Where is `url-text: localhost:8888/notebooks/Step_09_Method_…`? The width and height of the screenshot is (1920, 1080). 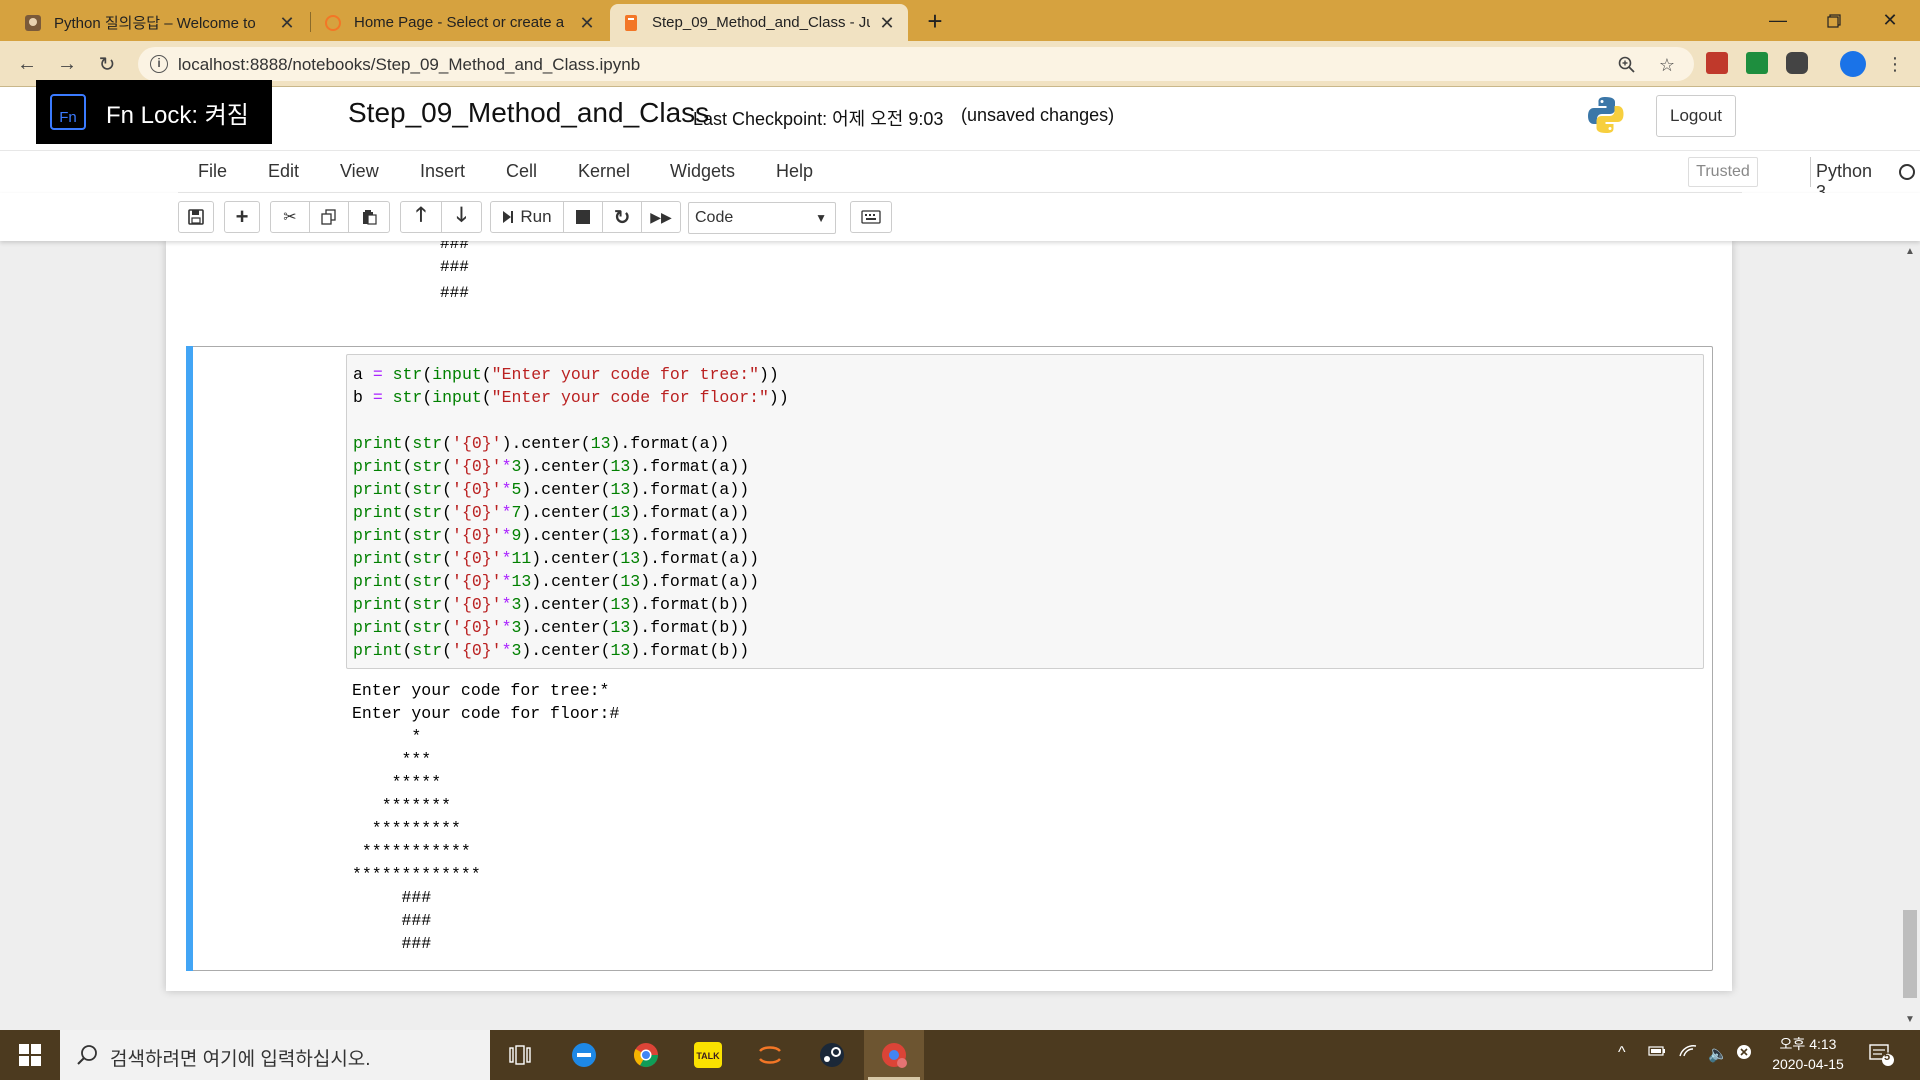
url-text: localhost:8888/notebooks/Step_09_Method_… is located at coordinates (409, 64).